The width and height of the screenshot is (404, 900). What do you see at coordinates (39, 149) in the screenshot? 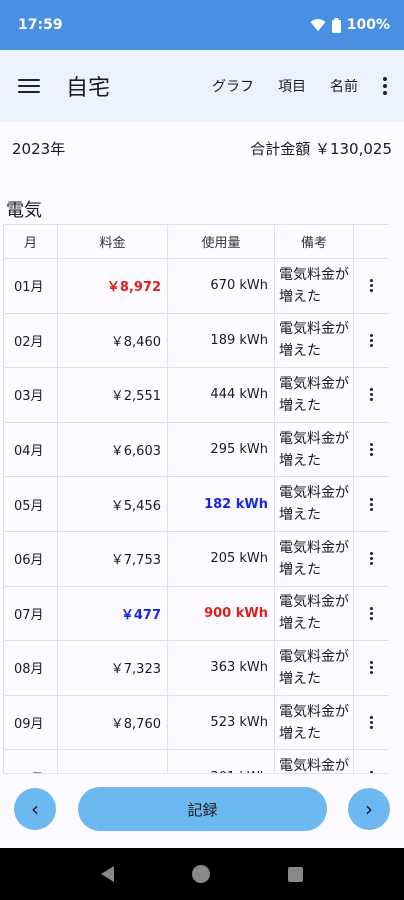
I see `year-label: 2023年` at bounding box center [39, 149].